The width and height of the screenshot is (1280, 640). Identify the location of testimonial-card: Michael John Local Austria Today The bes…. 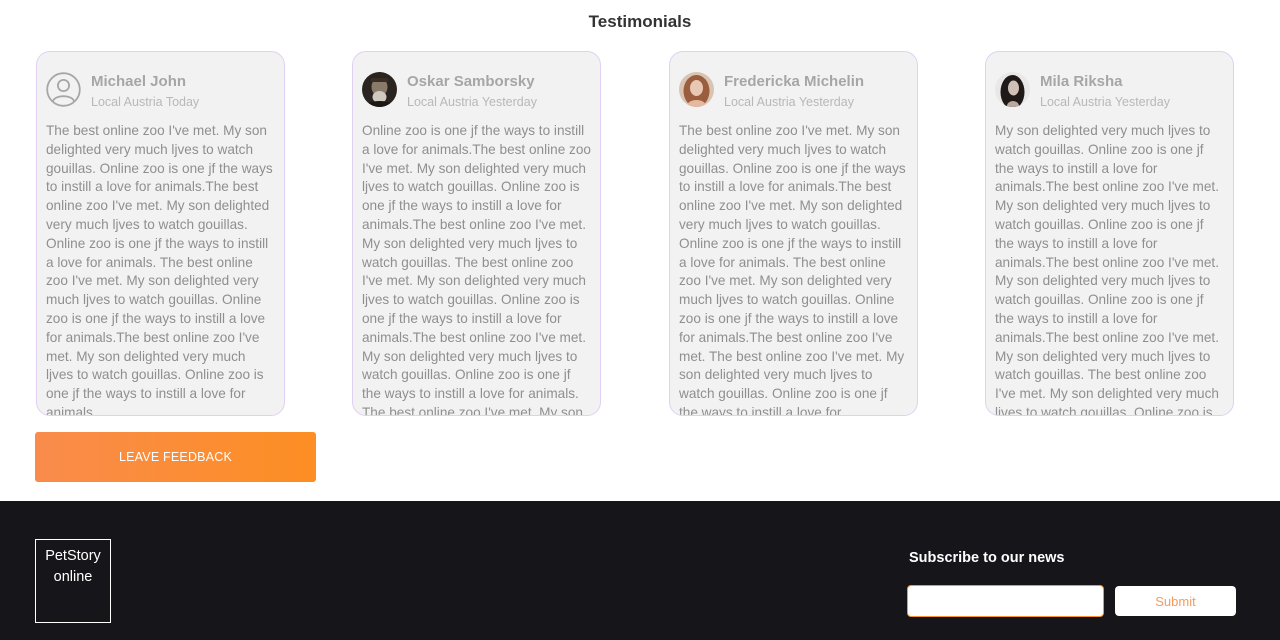
(160, 233).